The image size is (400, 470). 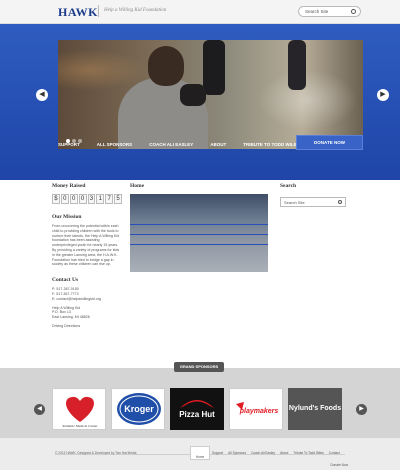 I want to click on footer-link-about: About, so click(x=284, y=453).